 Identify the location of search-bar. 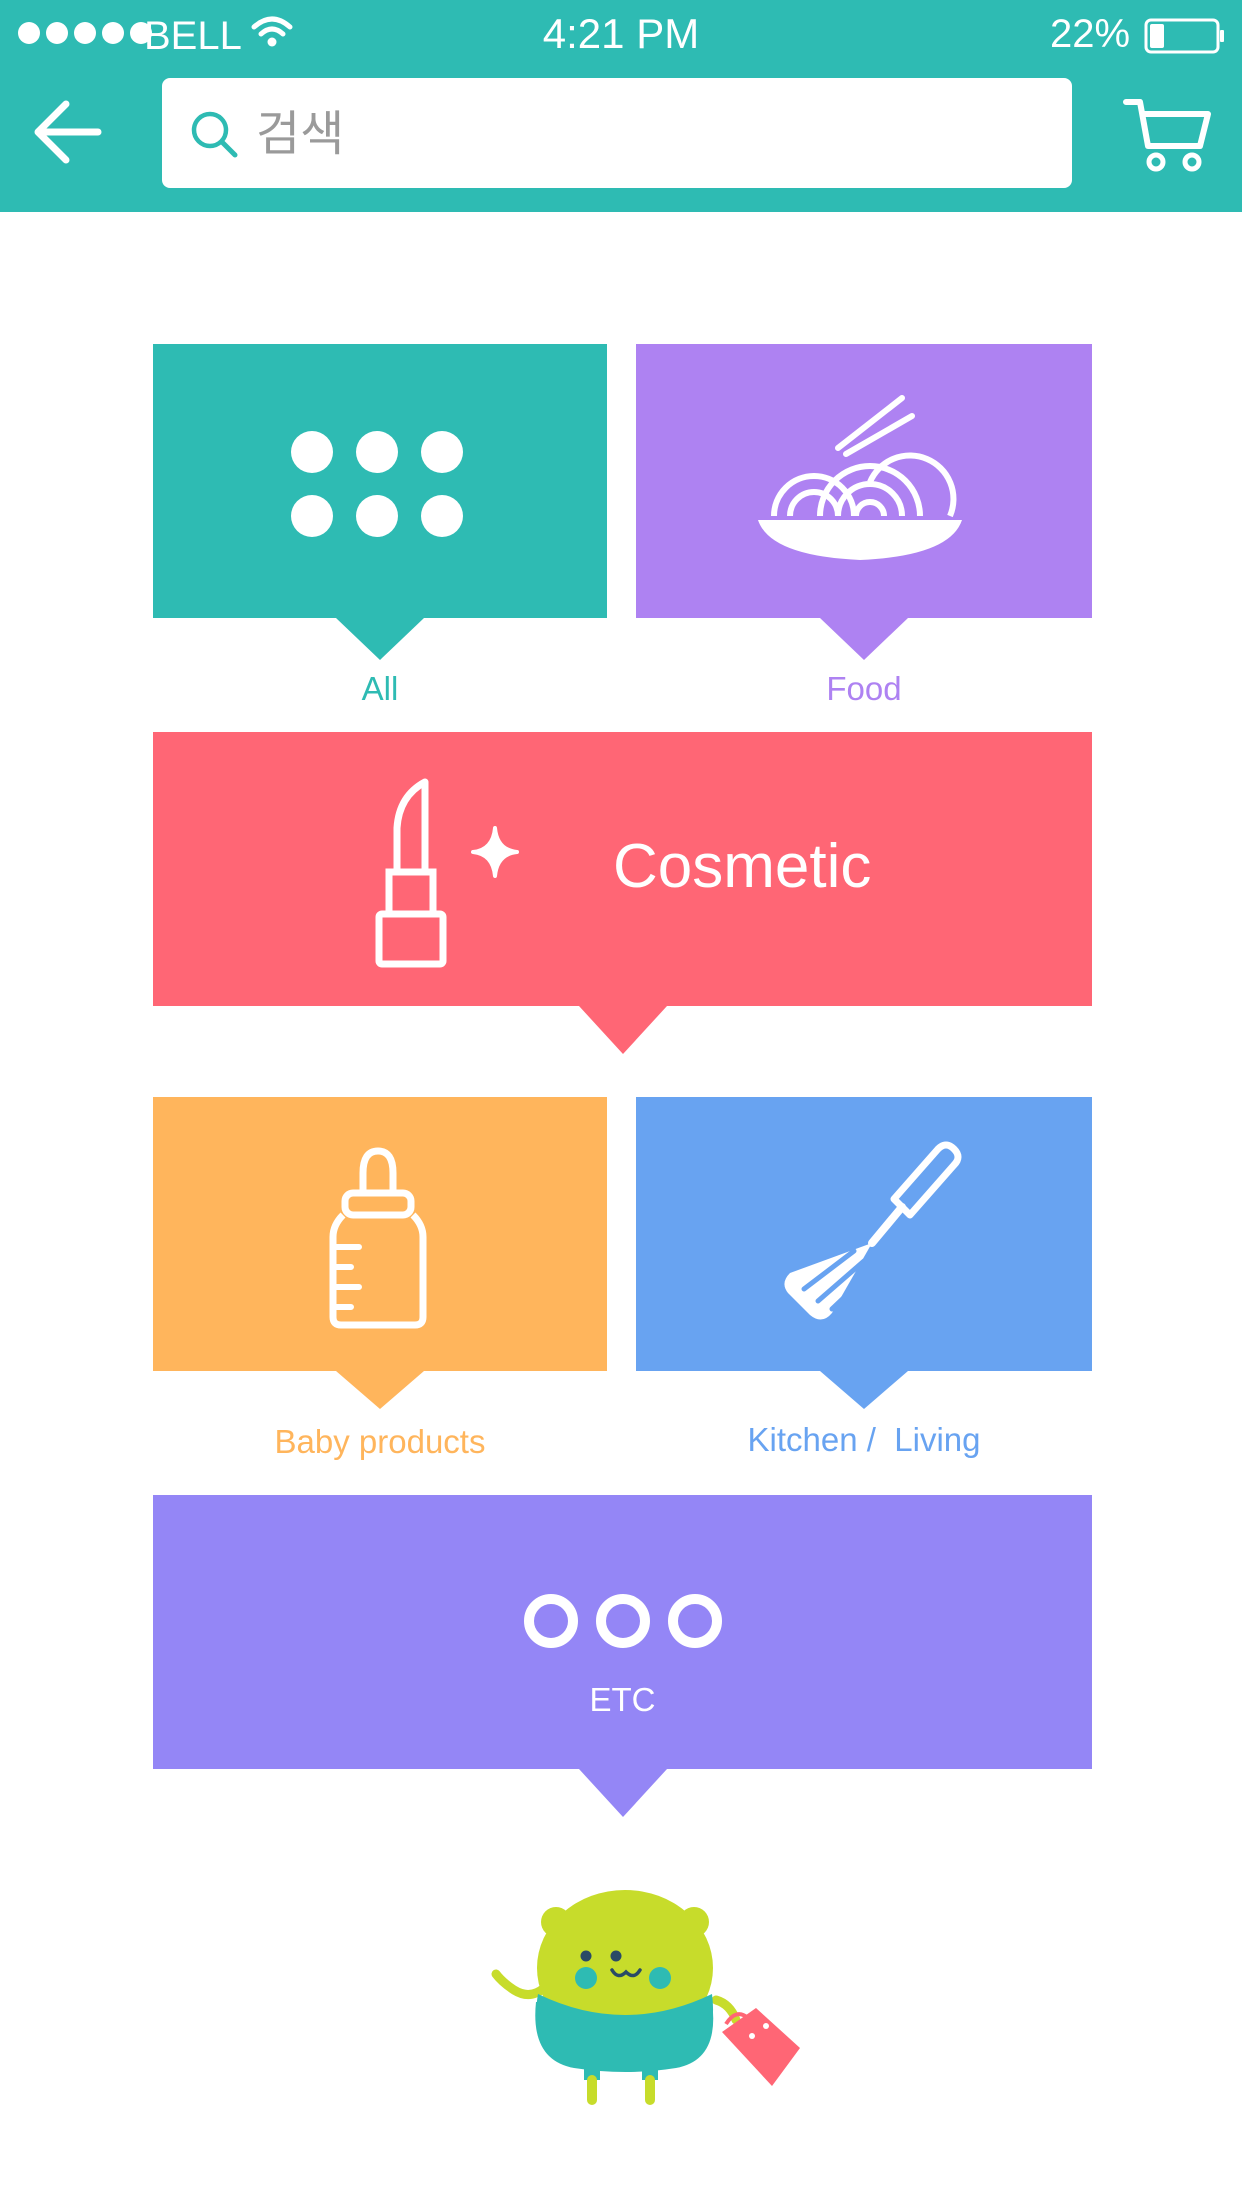
(617, 133).